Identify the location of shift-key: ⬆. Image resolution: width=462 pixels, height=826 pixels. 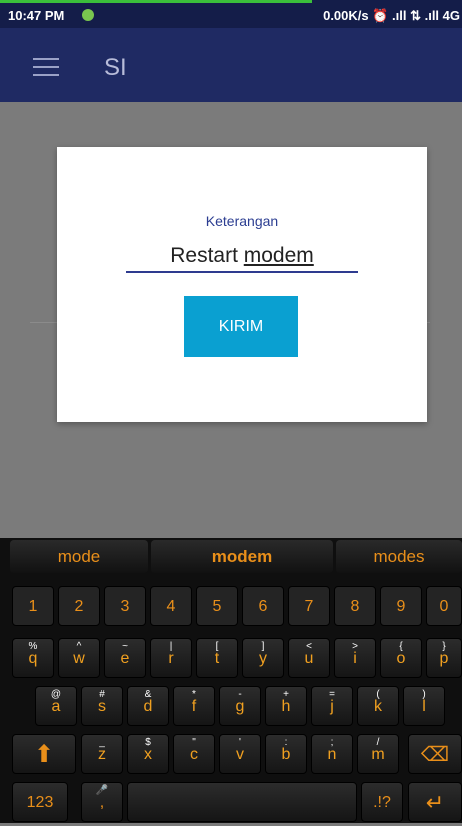
(44, 754).